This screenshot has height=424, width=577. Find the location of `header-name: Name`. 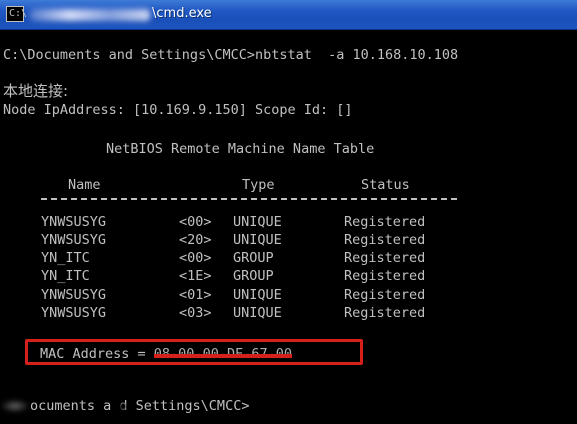

header-name: Name is located at coordinates (84, 185).